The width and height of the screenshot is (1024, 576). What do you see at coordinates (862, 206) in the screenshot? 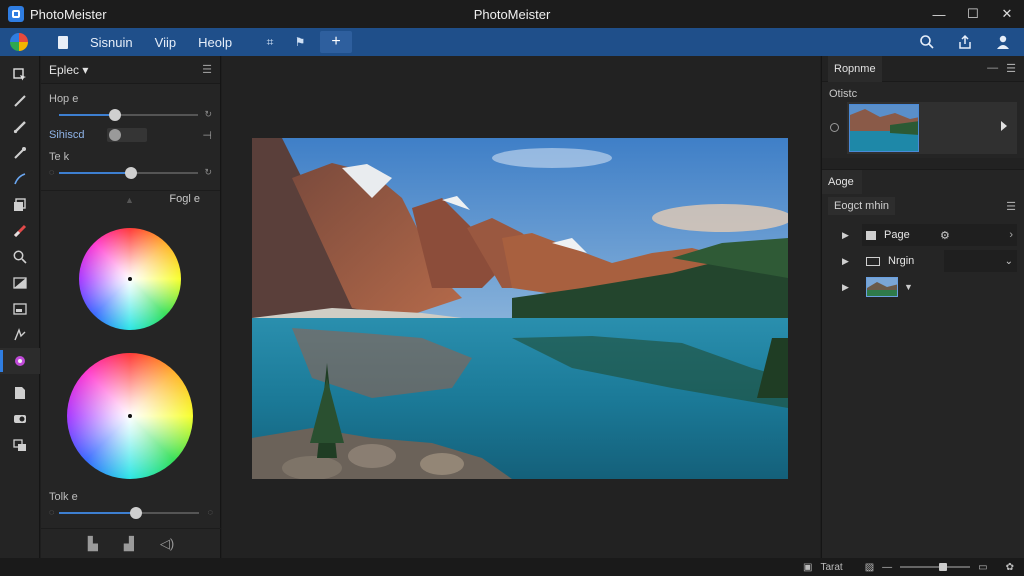
I see `layers-section-label: Eogct mhin` at bounding box center [862, 206].